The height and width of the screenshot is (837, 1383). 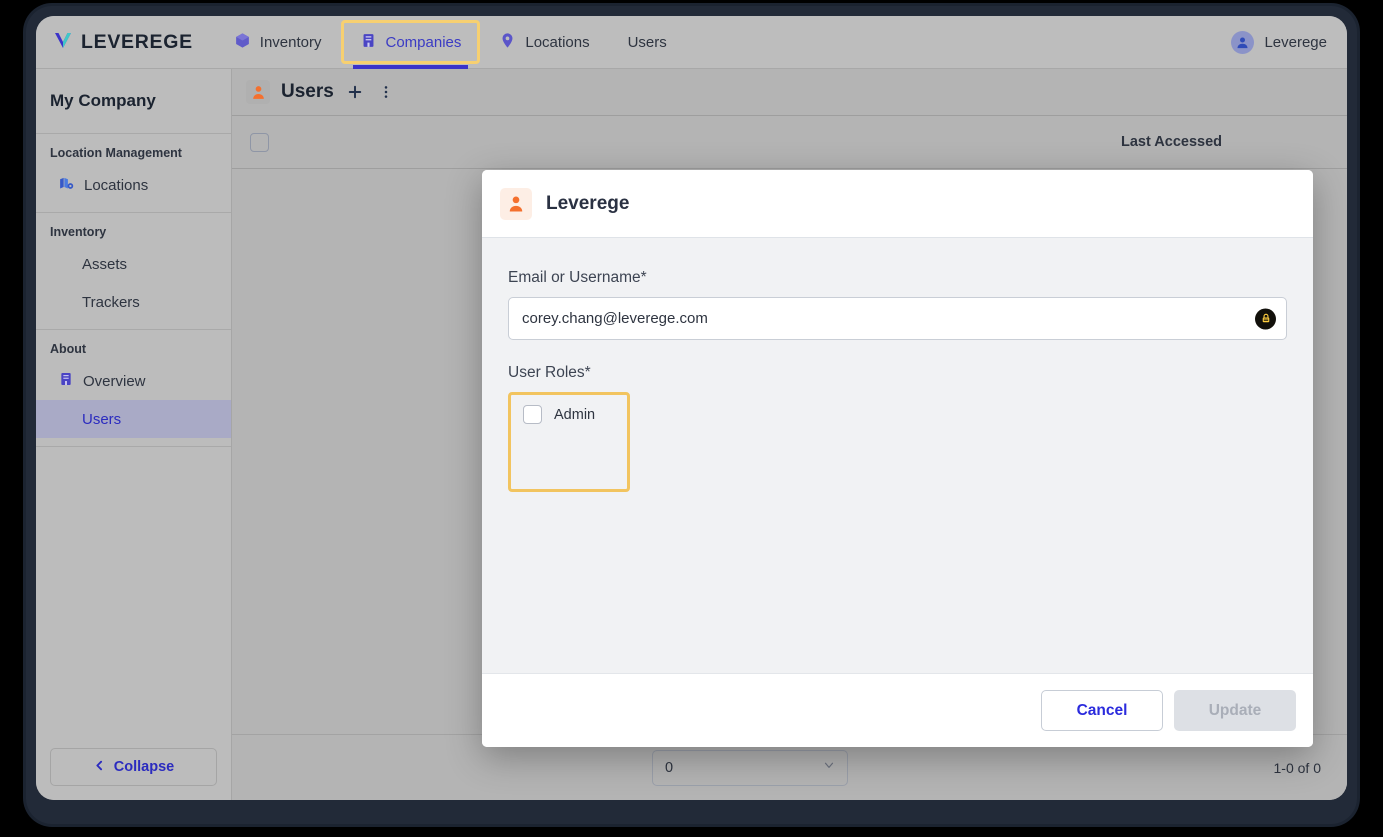 I want to click on collapse-button-wrapper: Collapse, so click(x=133, y=767).